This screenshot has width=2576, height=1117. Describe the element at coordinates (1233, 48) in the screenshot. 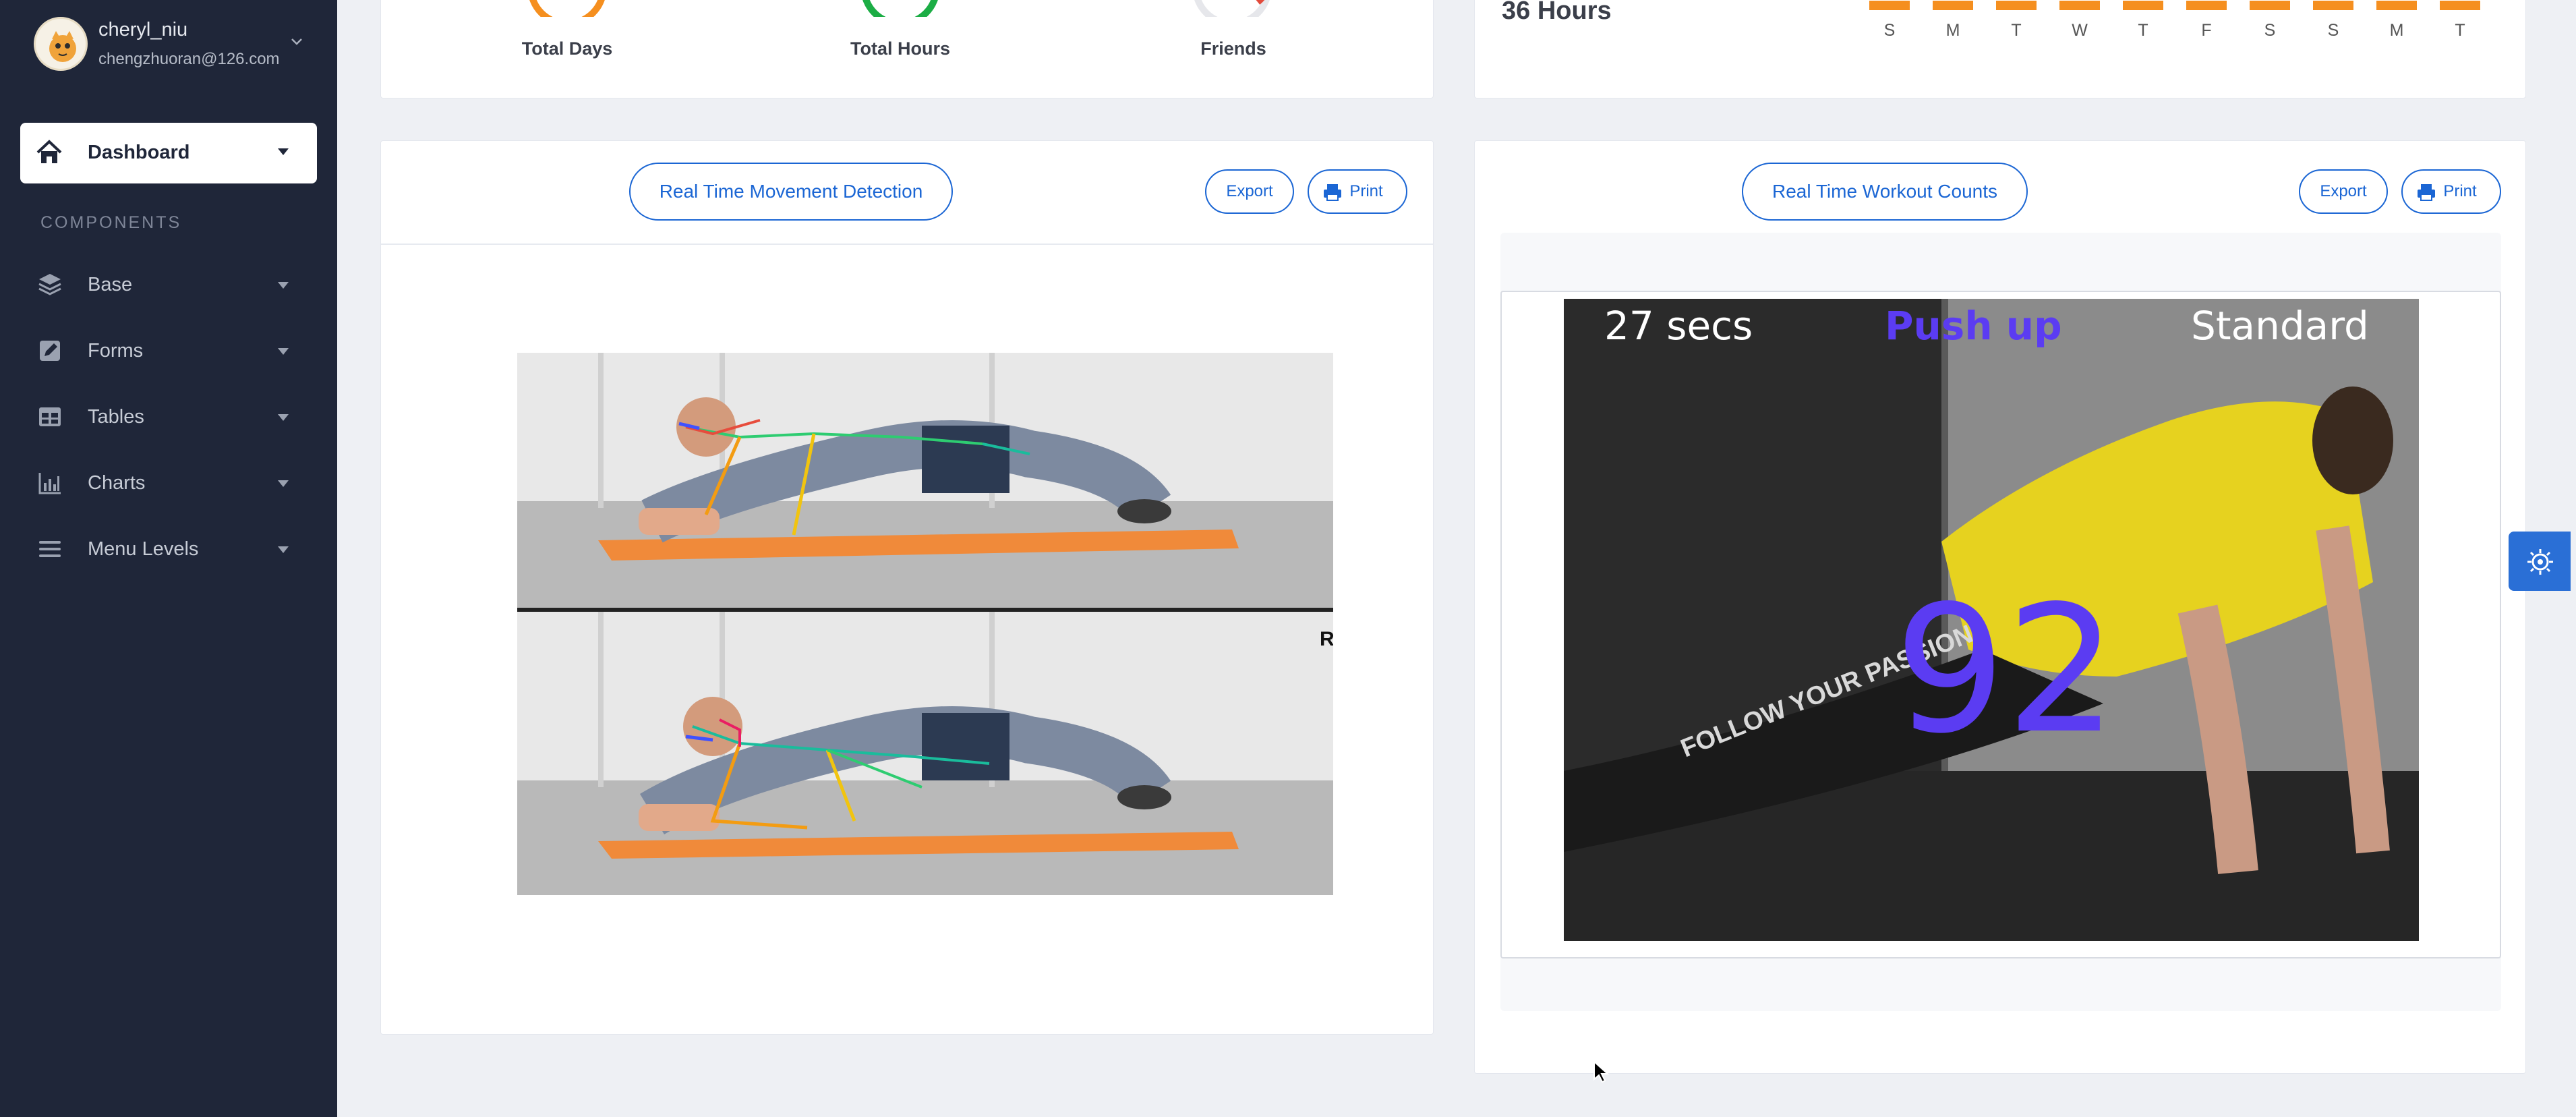

I see `friends-label: Friends` at that location.